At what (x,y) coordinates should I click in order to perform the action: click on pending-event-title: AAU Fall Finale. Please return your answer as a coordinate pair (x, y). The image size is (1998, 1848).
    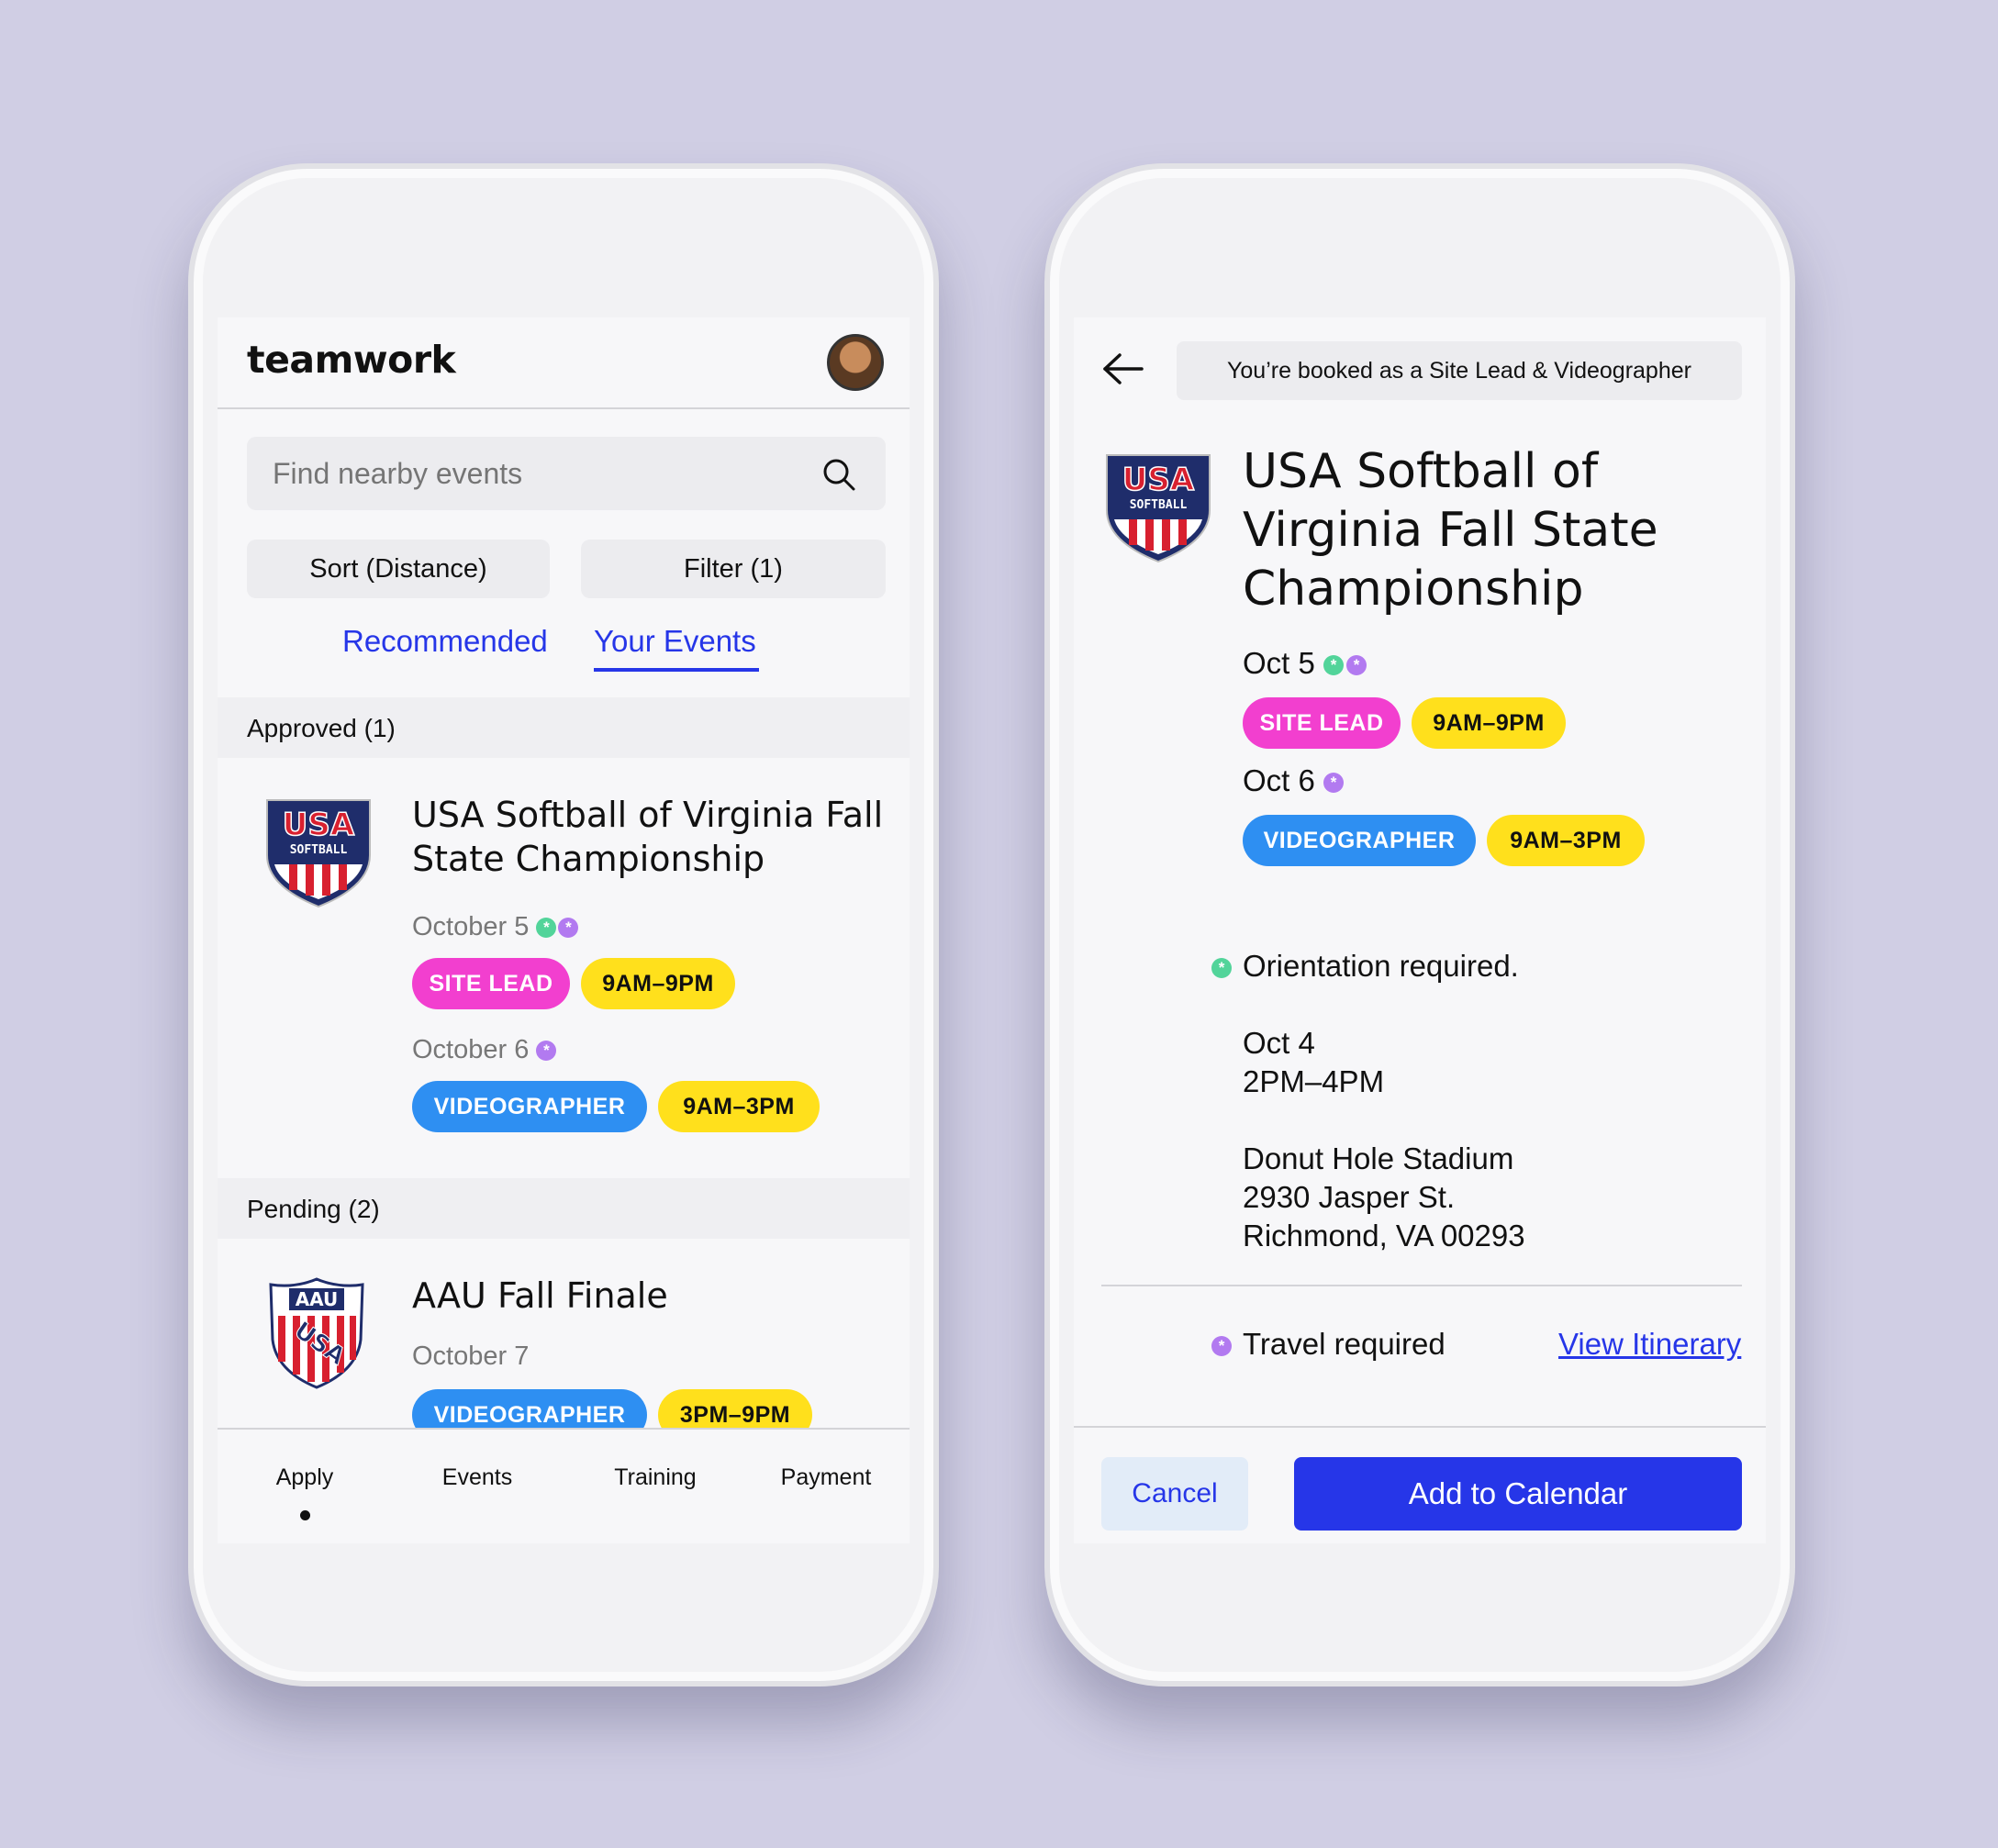
    Looking at the image, I should click on (540, 1296).